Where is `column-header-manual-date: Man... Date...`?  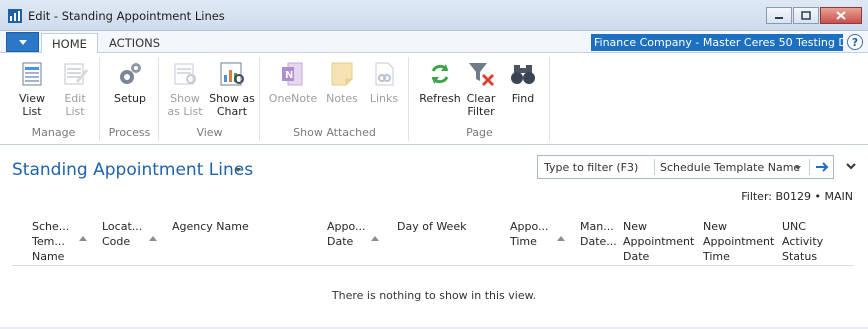 column-header-manual-date: Man... Date... is located at coordinates (600, 234).